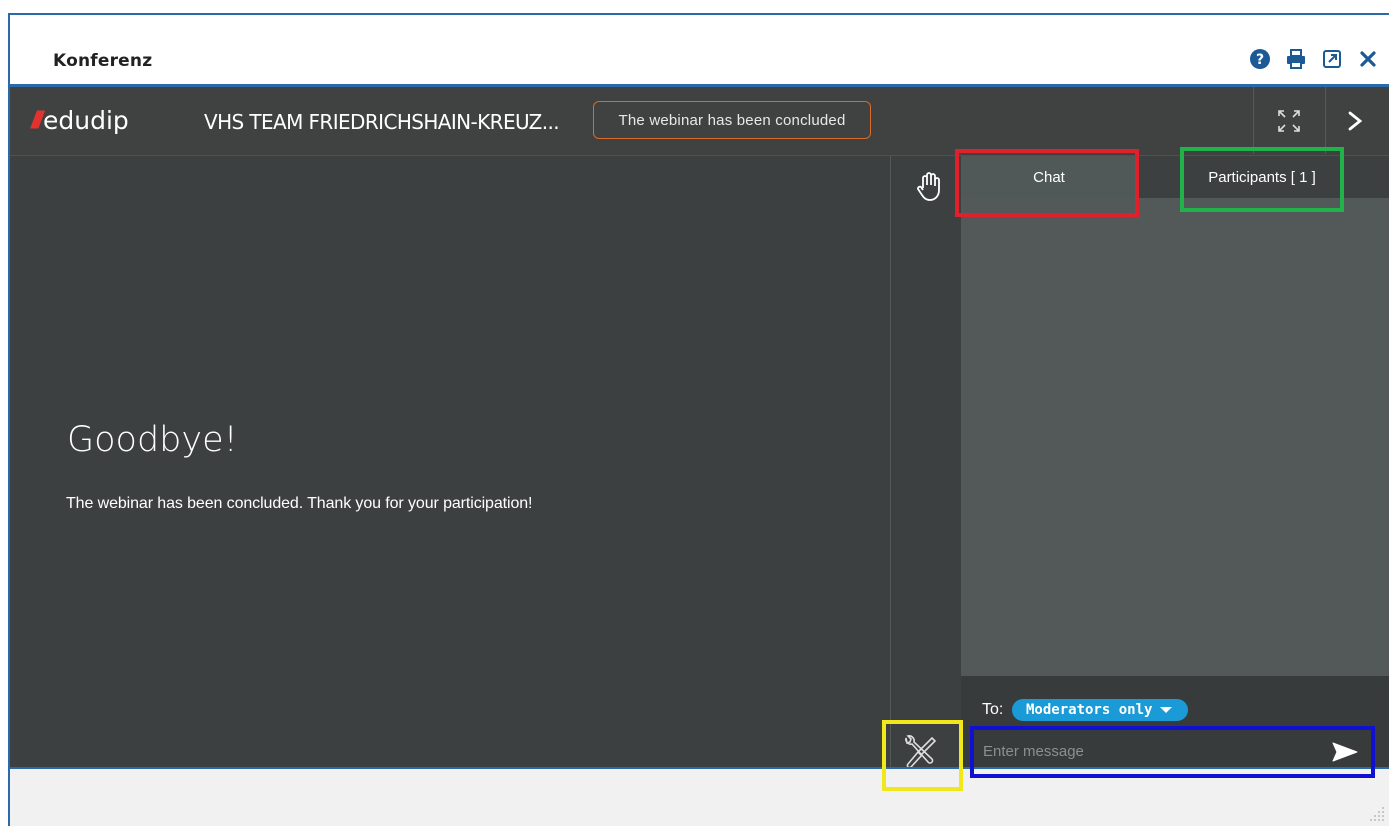  I want to click on edudip-logo: /// edudip, so click(80, 120).